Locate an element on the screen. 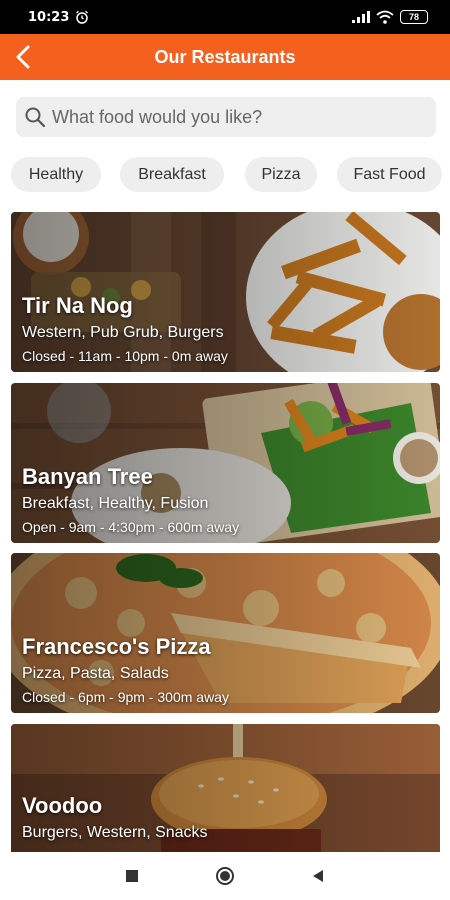 Image resolution: width=450 pixels, height=900 pixels. search-bar is located at coordinates (226, 117).